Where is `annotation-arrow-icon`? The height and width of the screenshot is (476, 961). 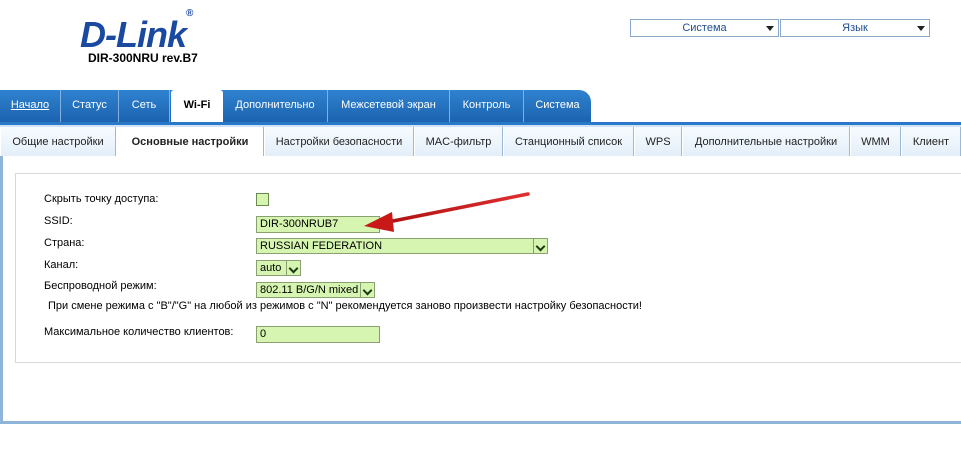 annotation-arrow-icon is located at coordinates (447, 212).